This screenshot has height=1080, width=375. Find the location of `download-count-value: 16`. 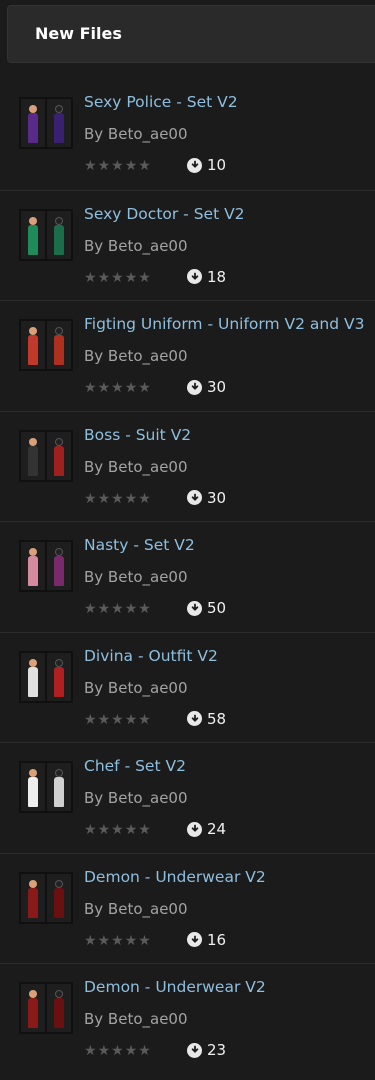

download-count-value: 16 is located at coordinates (217, 939).